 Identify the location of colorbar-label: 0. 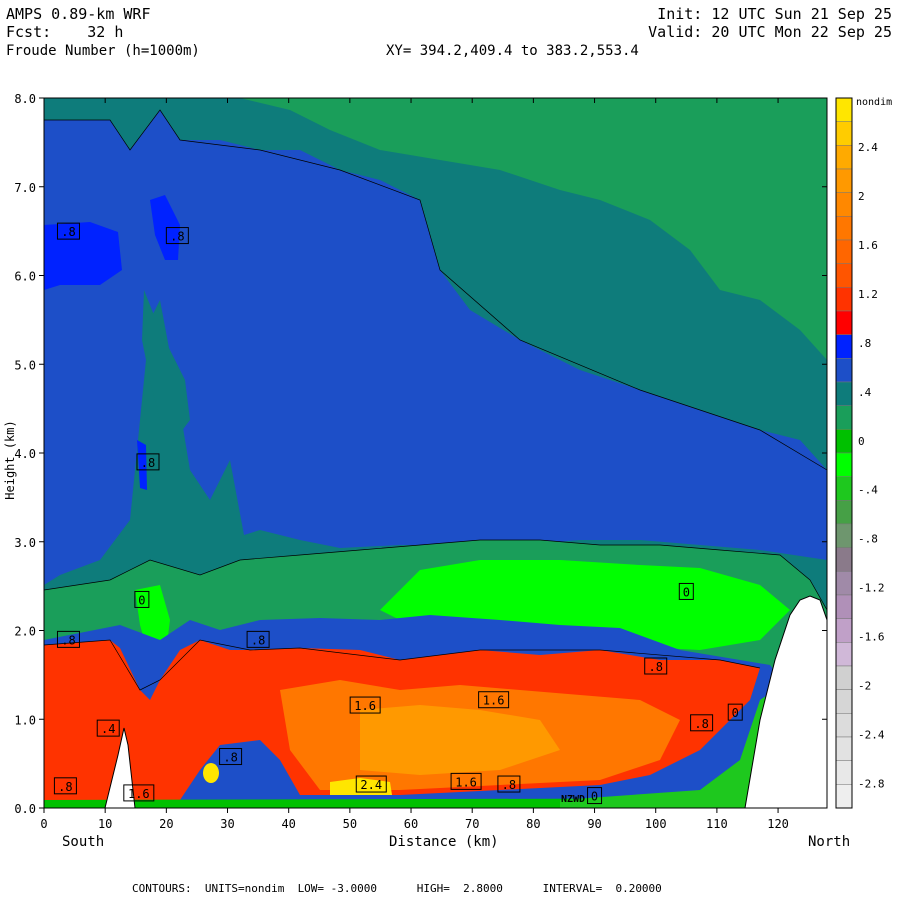
(861, 441).